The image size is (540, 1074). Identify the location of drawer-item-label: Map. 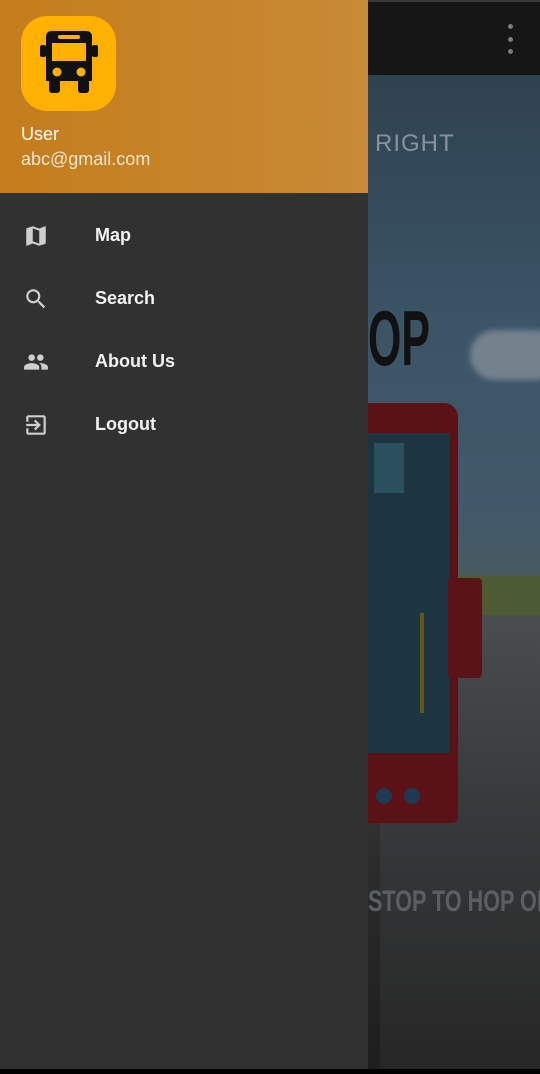
(113, 235).